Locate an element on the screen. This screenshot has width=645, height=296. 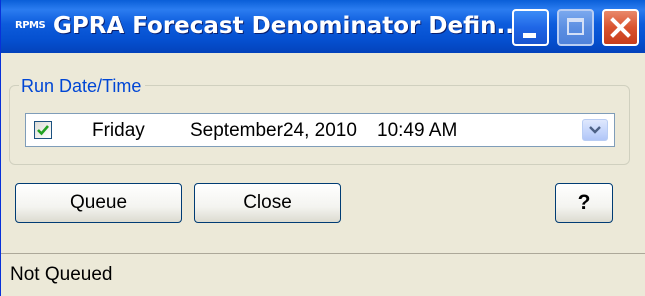
date-field: September24, 2010 is located at coordinates (273, 131).